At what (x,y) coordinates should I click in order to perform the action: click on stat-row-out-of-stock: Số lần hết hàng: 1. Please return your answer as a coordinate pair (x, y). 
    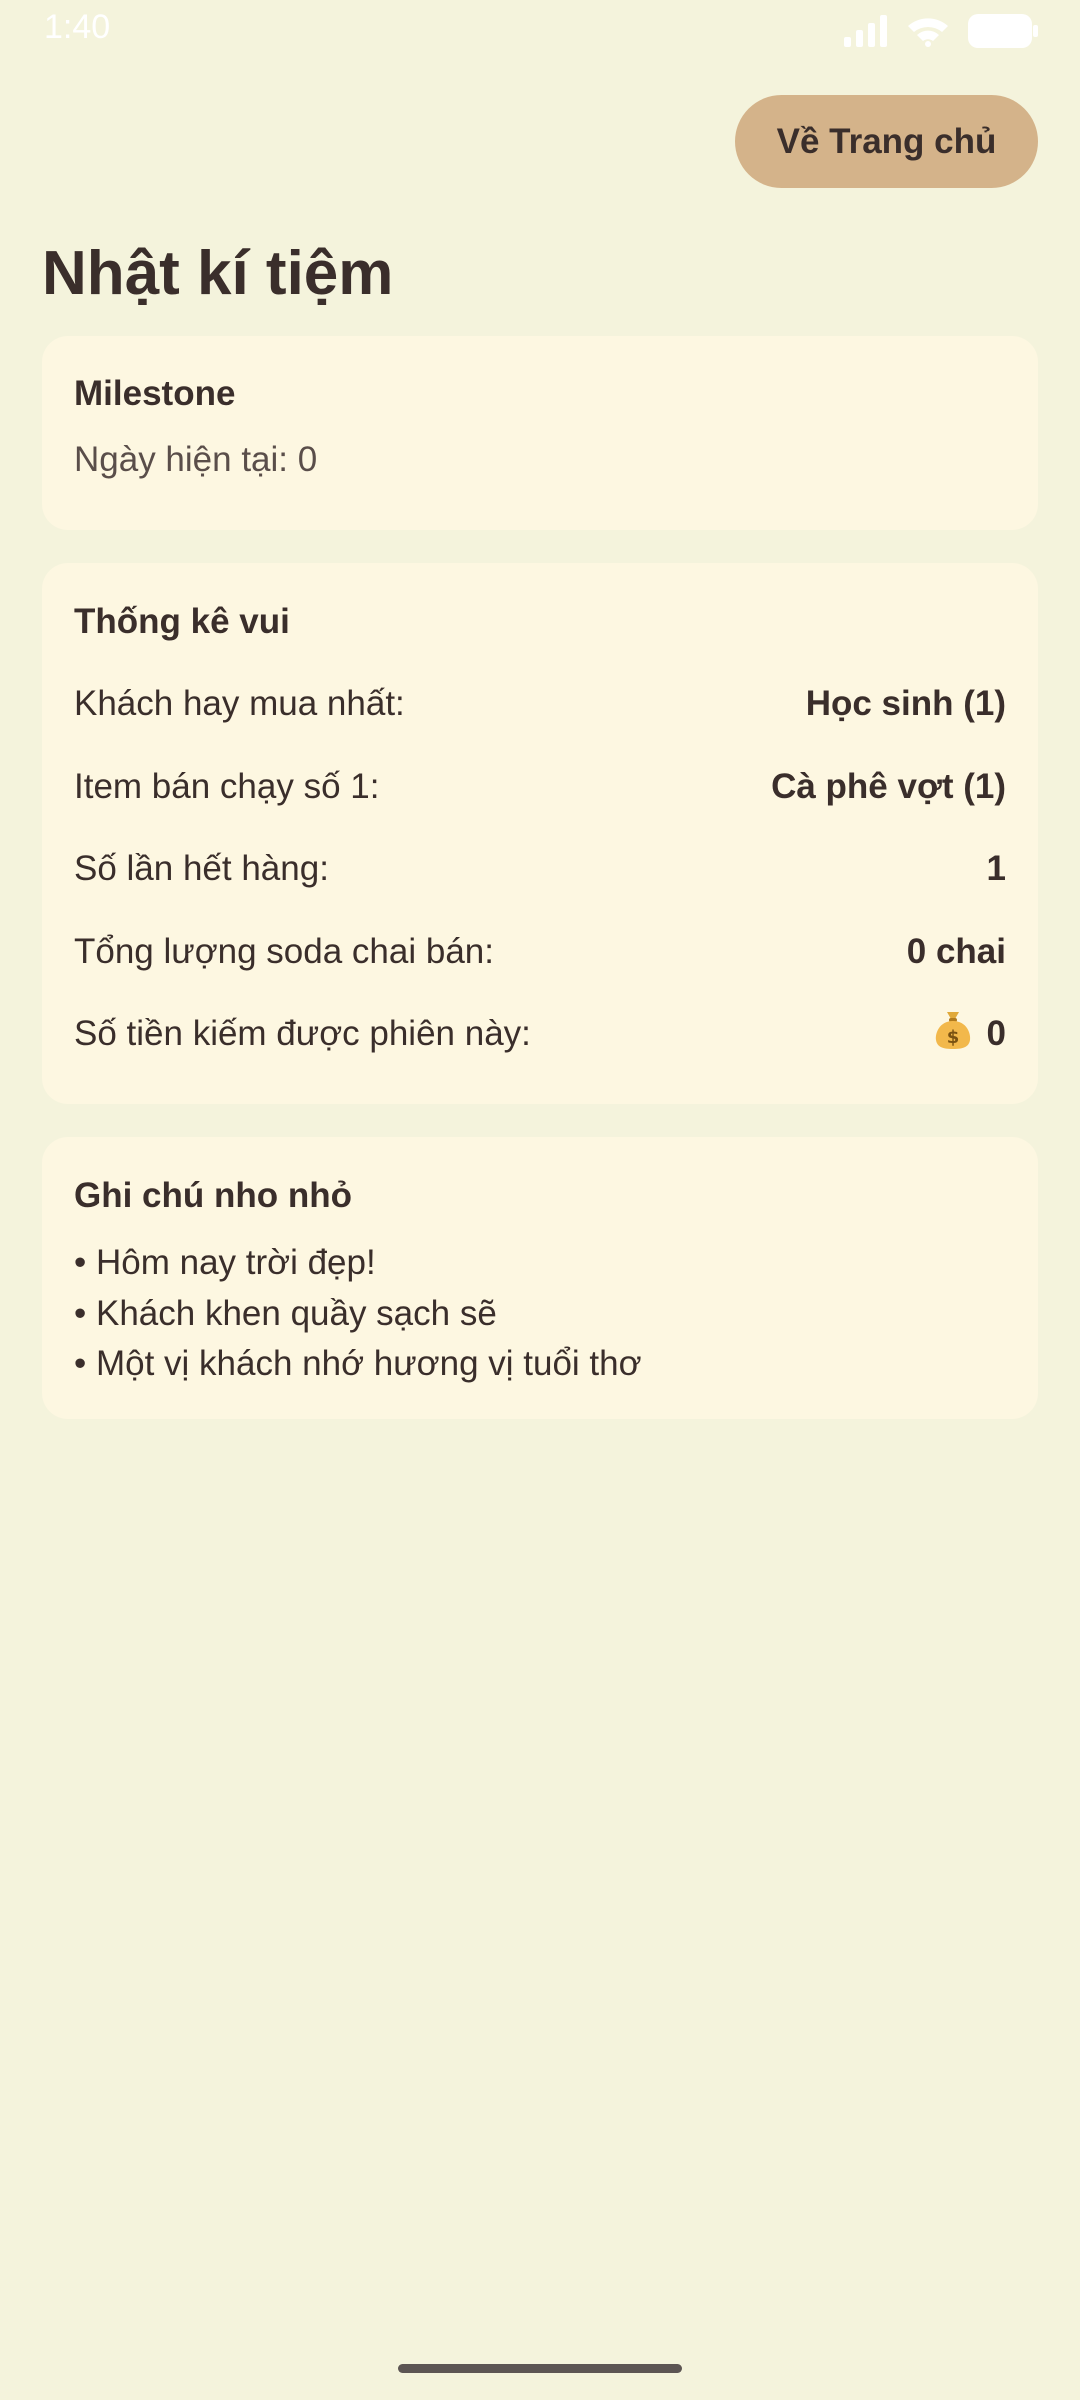
    Looking at the image, I should click on (540, 869).